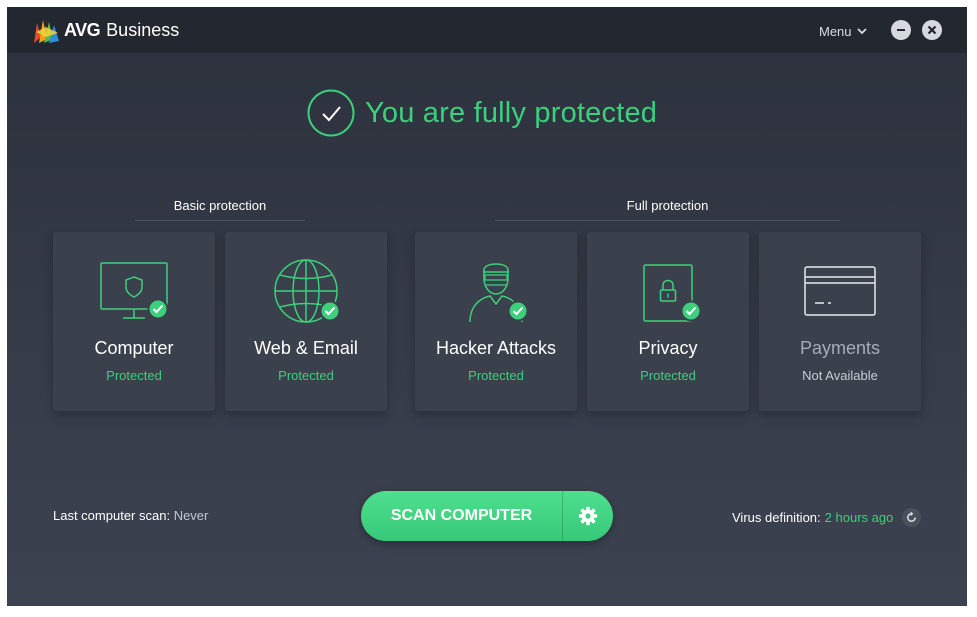  I want to click on status-headline: You are fully protected, so click(511, 112).